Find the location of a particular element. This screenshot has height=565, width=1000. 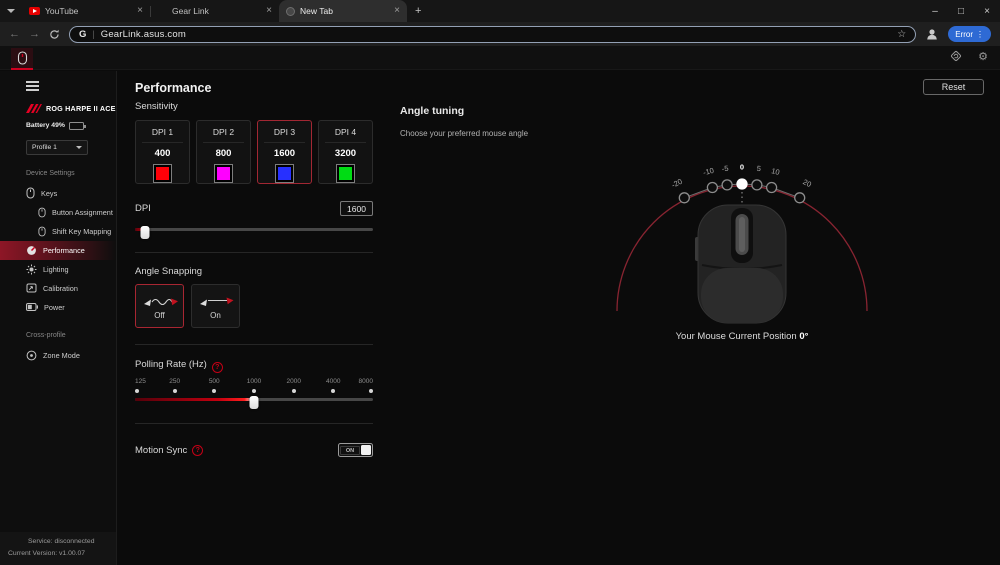

minimize-button: – is located at coordinates (935, 11).